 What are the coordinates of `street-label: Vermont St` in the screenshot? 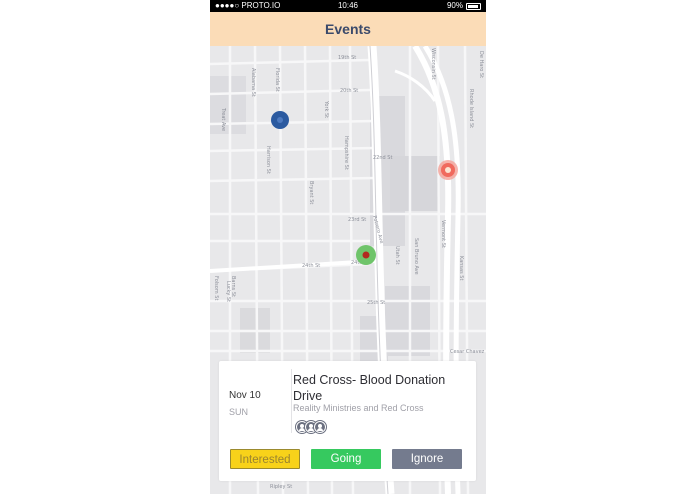 It's located at (443, 234).